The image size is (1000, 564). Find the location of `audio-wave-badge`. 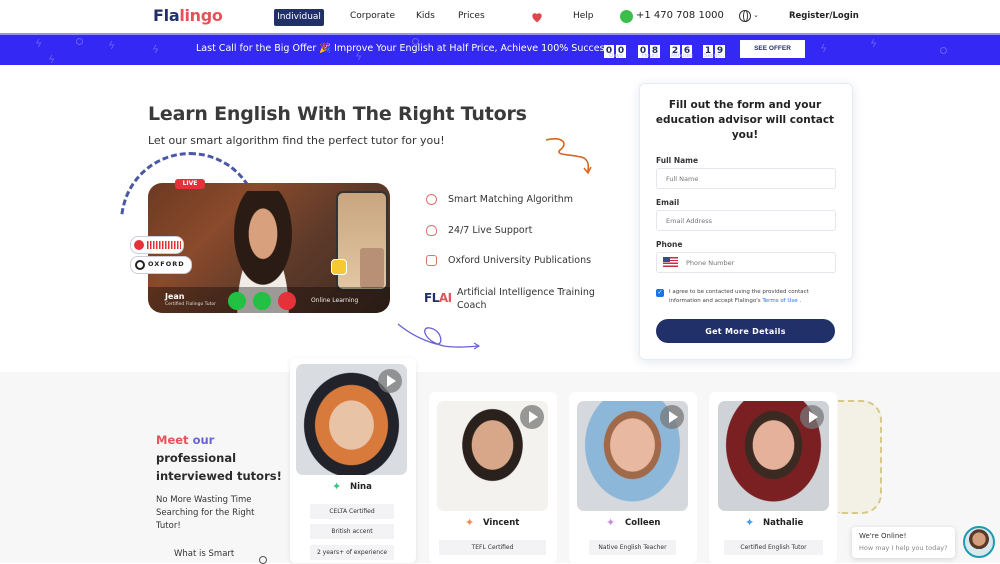

audio-wave-badge is located at coordinates (157, 245).